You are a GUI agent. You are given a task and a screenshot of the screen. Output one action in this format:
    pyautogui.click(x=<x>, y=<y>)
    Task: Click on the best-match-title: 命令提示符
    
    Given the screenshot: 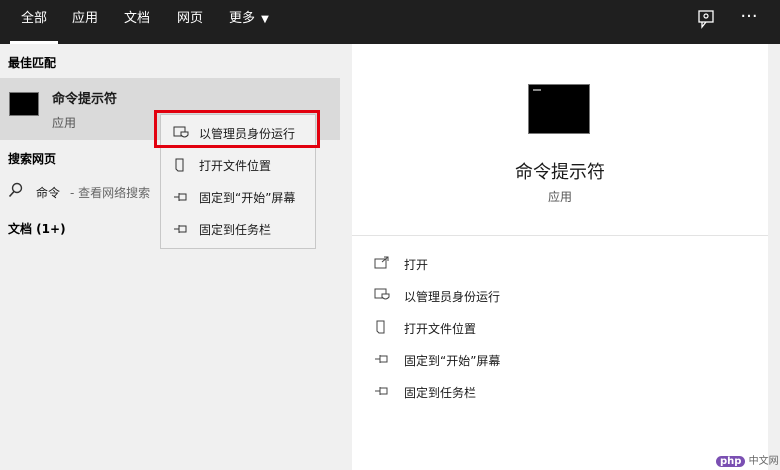 What is the action you would take?
    pyautogui.click(x=85, y=99)
    